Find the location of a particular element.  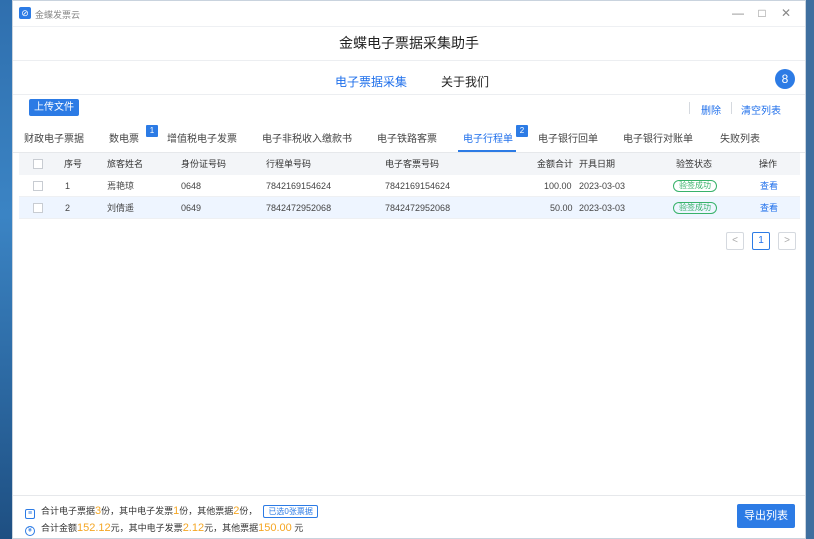

tab-bank-statement: 电子银行对账单 is located at coordinates (658, 137).